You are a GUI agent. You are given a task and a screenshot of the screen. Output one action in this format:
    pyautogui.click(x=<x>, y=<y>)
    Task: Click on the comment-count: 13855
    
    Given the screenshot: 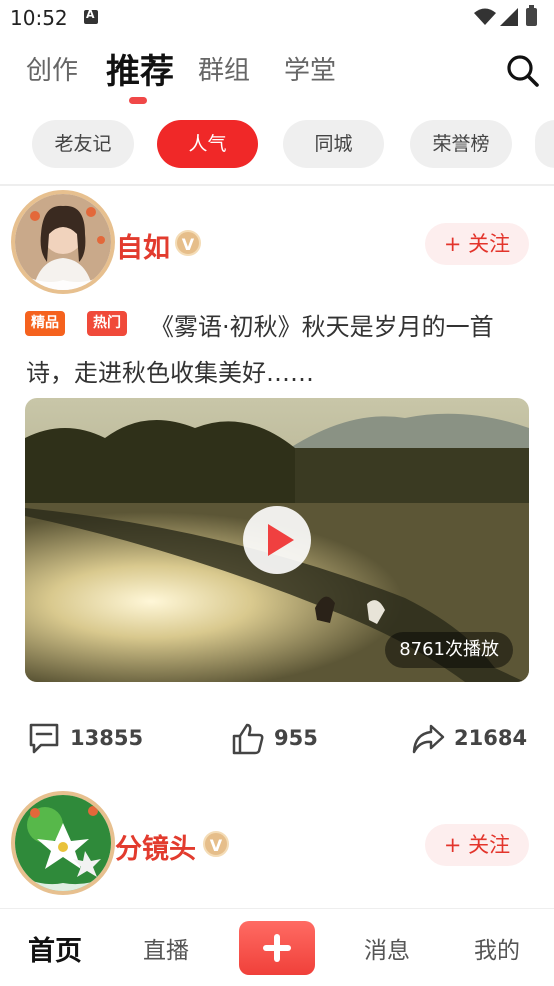 What is the action you would take?
    pyautogui.click(x=107, y=738)
    